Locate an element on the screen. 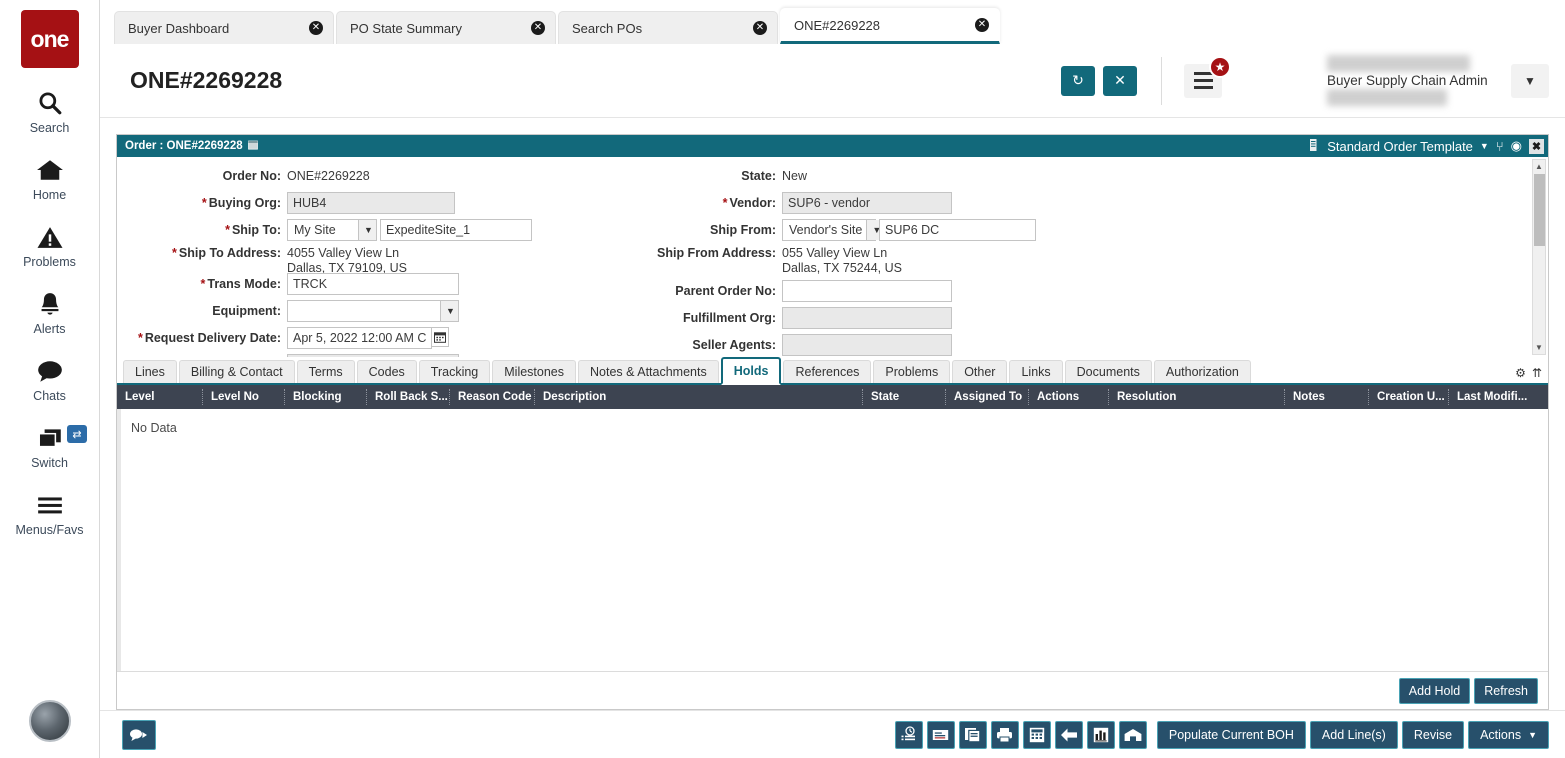 This screenshot has width=1565, height=758. refresh-button: ↻ is located at coordinates (1078, 80).